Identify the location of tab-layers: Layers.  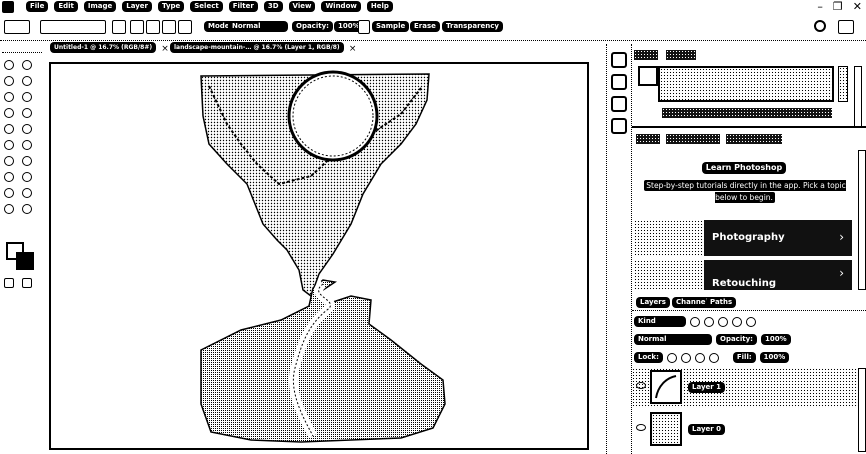
(653, 302).